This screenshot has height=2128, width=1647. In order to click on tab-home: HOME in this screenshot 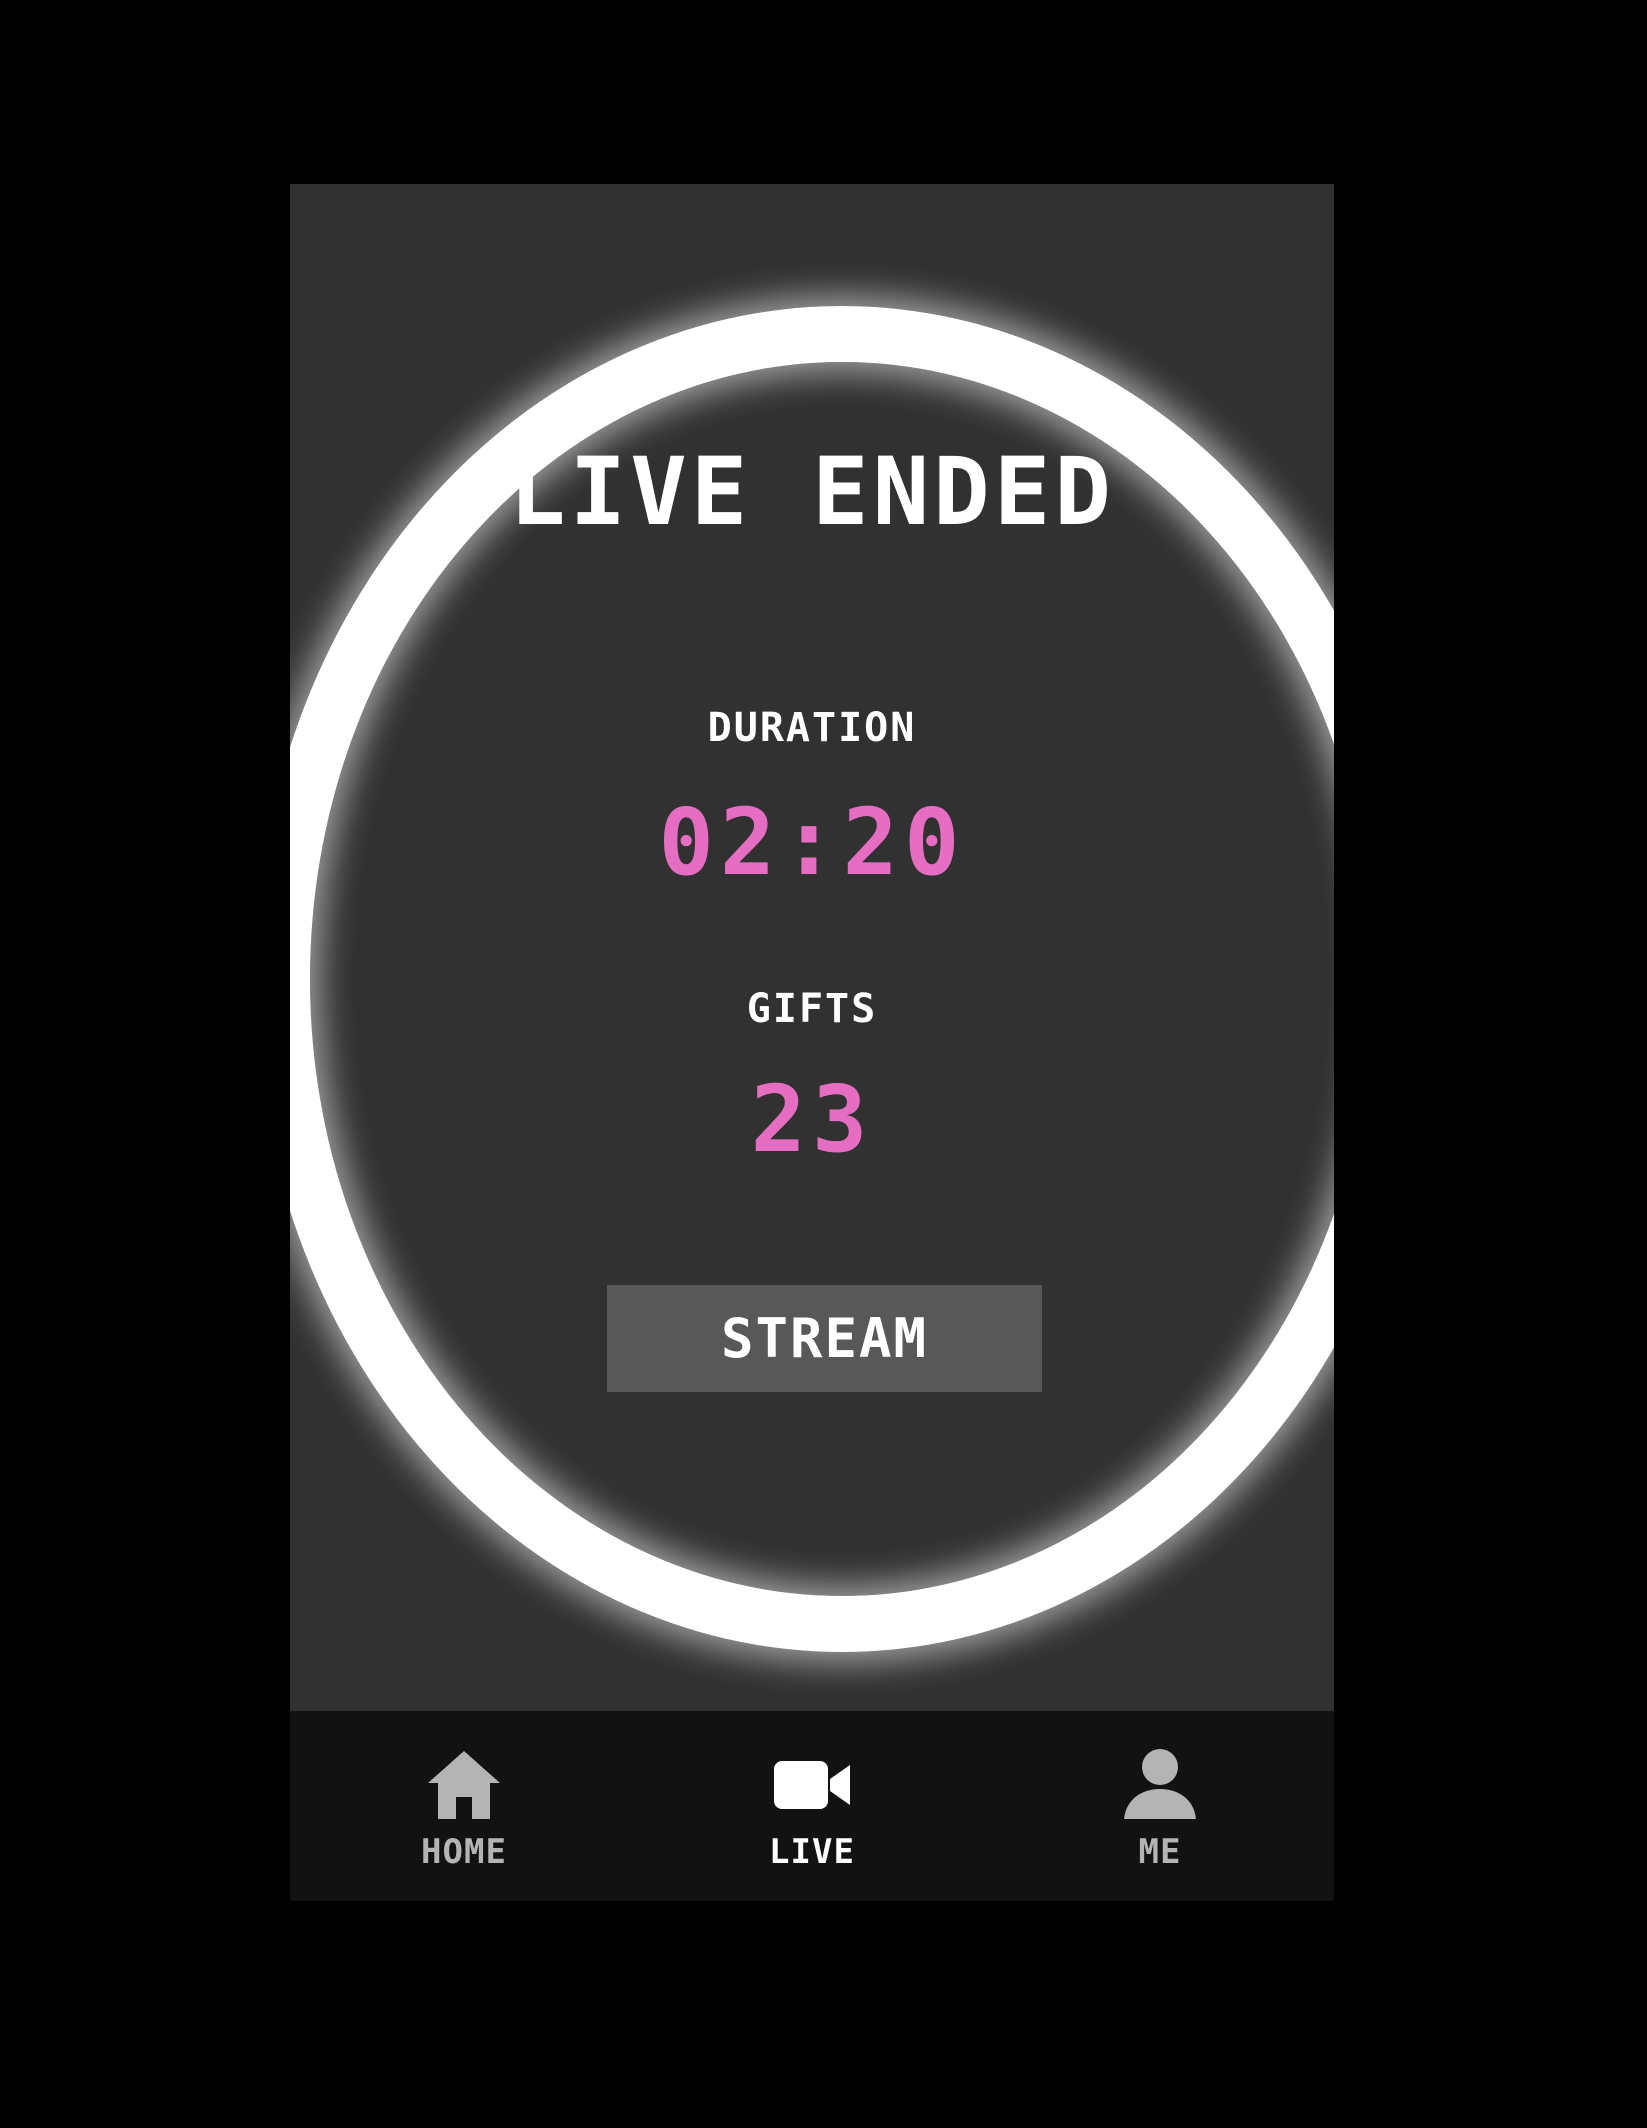, I will do `click(464, 1806)`.